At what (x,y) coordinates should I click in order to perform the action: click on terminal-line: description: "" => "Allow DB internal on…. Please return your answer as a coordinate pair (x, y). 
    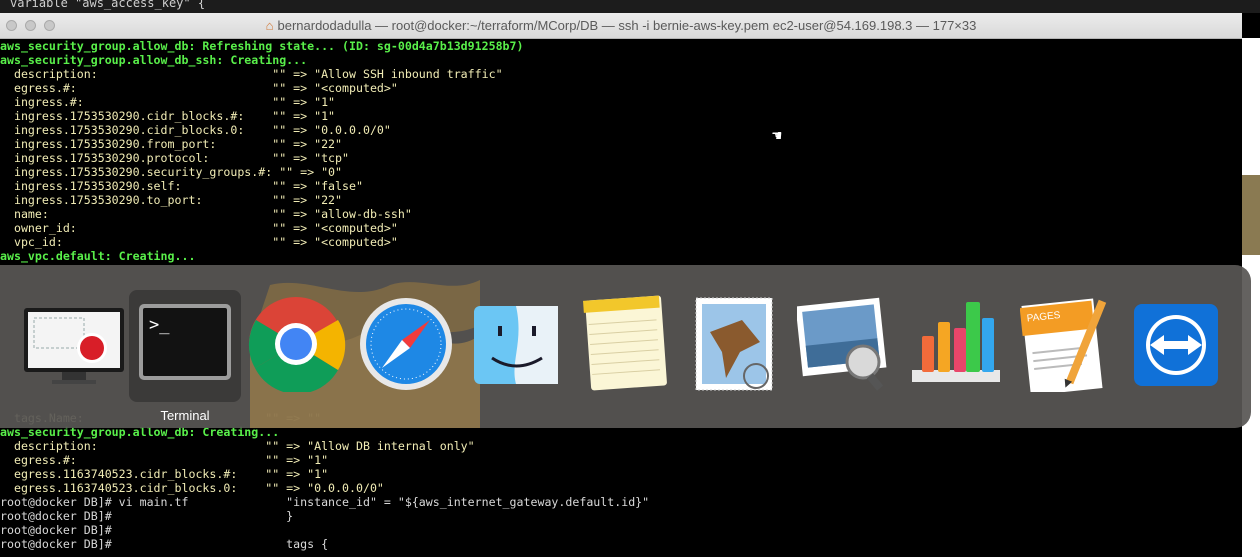
    Looking at the image, I should click on (237, 446).